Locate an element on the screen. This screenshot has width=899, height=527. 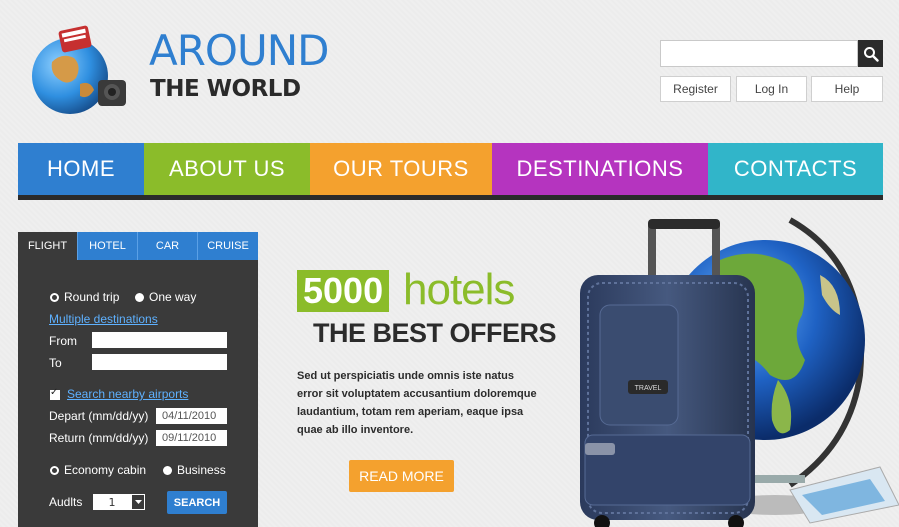
nav-item-home: HOME is located at coordinates (81, 169).